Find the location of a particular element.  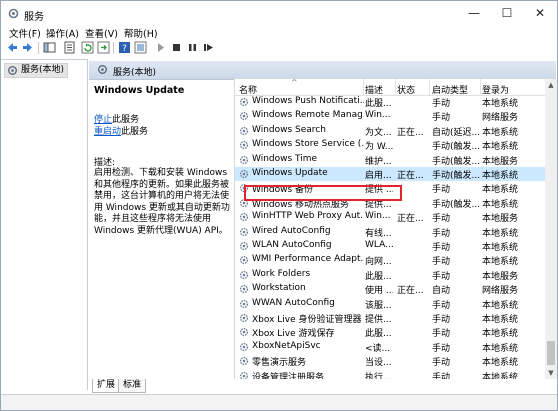

scroll-up-icon: ▲ is located at coordinates (551, 85).